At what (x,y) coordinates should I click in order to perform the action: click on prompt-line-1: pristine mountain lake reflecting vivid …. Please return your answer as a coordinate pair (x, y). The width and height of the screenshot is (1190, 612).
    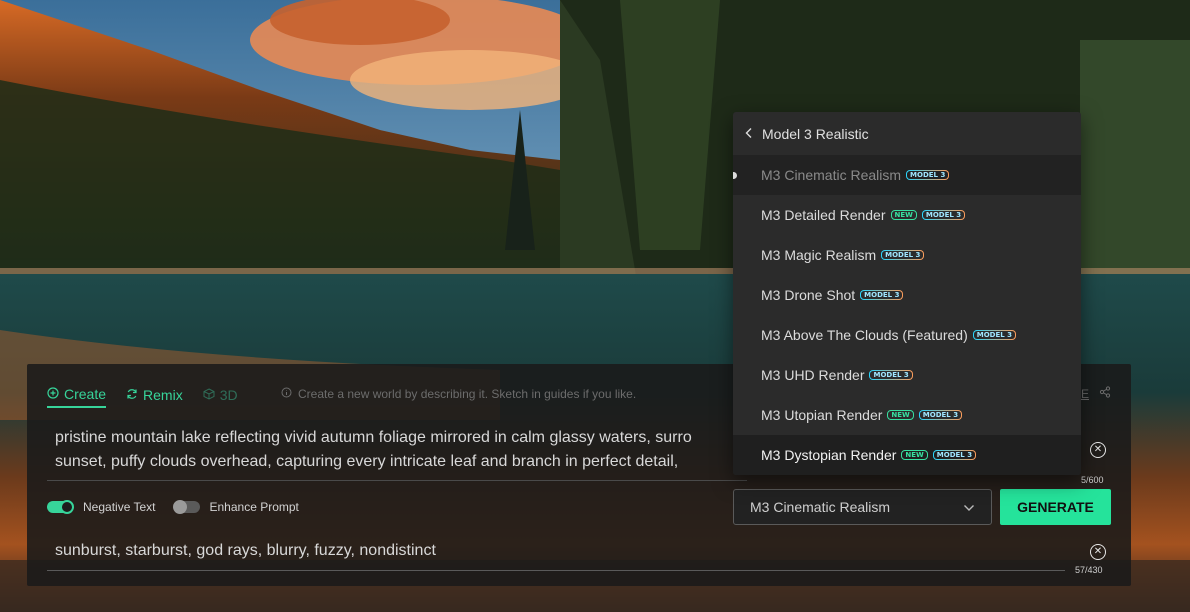
    Looking at the image, I should click on (373, 437).